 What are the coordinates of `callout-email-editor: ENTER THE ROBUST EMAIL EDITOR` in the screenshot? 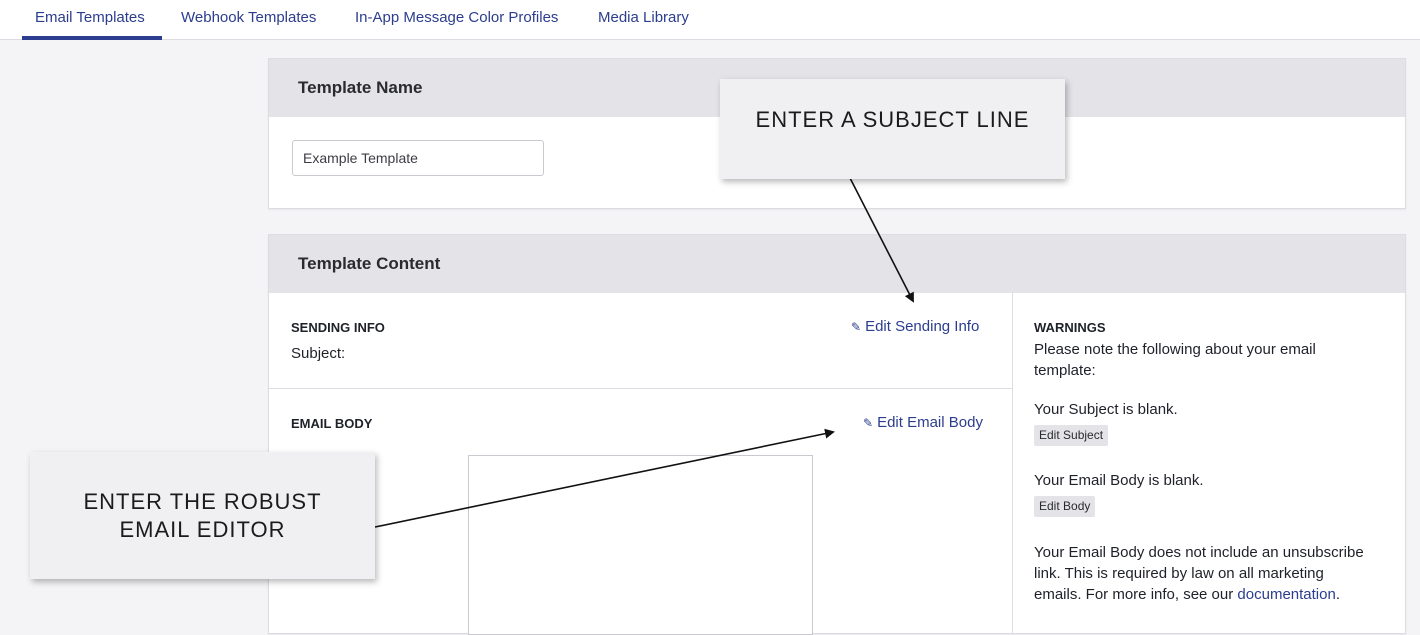 It's located at (202, 515).